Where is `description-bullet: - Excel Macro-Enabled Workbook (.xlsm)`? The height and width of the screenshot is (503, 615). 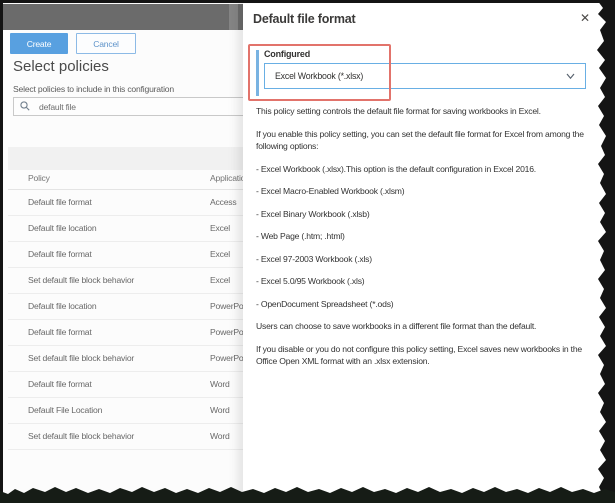 description-bullet: - Excel Macro-Enabled Workbook (.xlsm) is located at coordinates (330, 191).